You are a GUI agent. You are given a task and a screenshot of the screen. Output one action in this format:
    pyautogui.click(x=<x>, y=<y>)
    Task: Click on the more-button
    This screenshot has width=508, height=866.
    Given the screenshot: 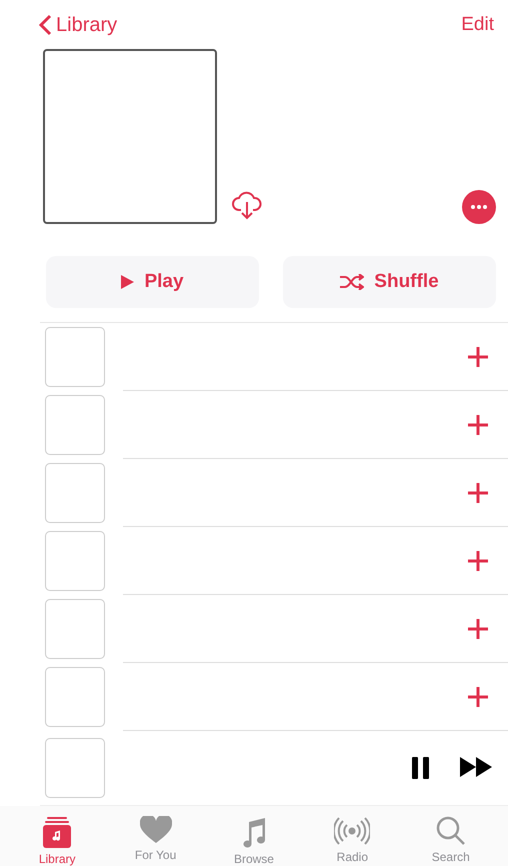 What is the action you would take?
    pyautogui.click(x=479, y=207)
    